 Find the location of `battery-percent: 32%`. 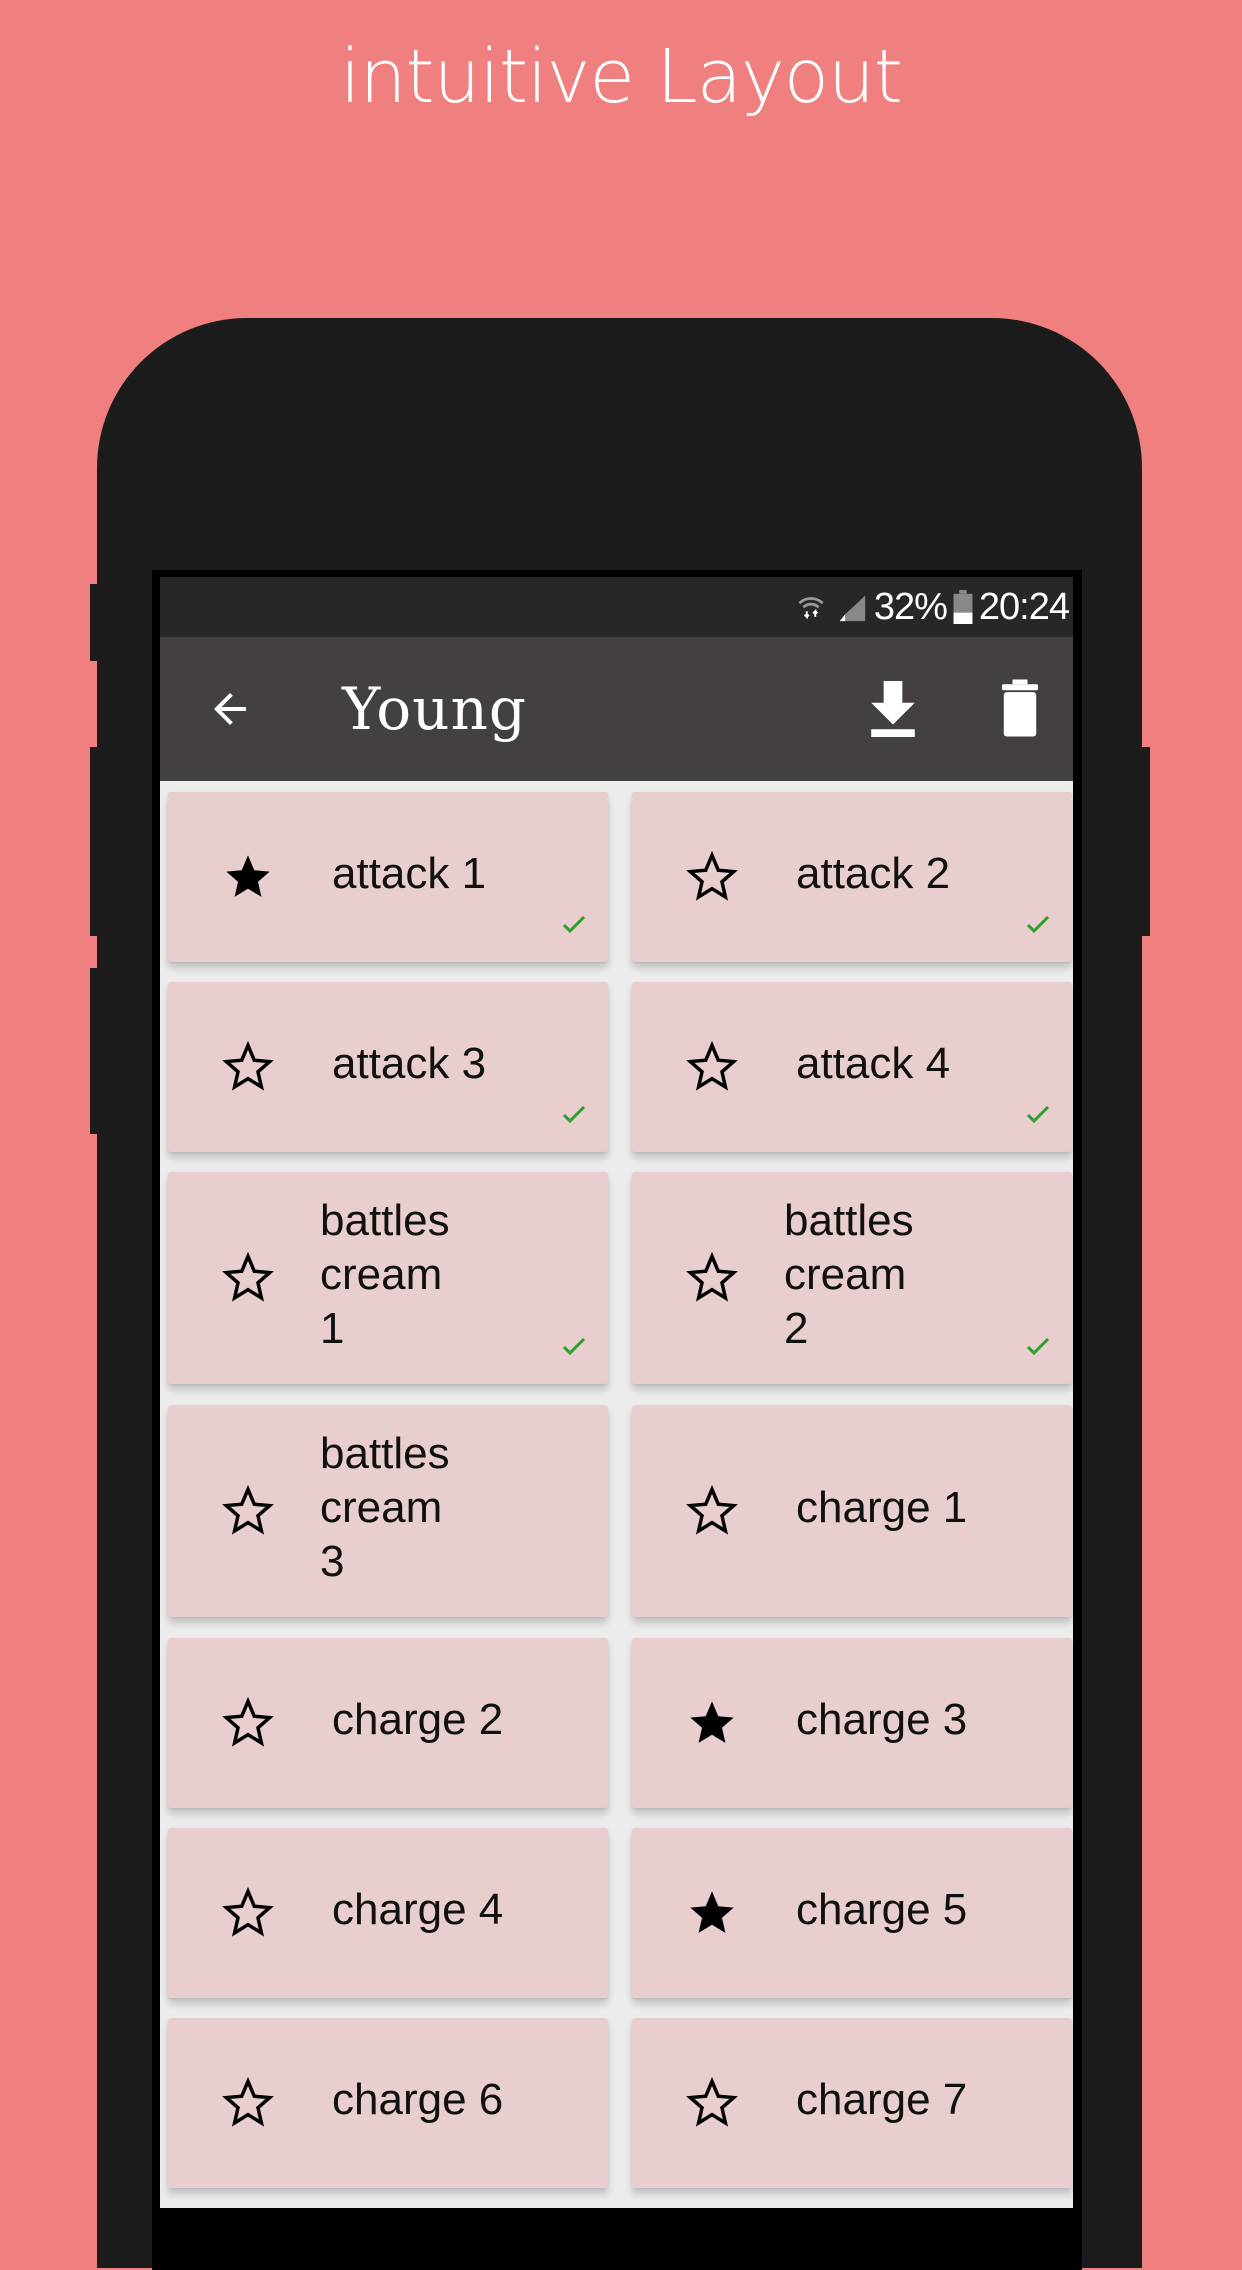

battery-percent: 32% is located at coordinates (910, 606).